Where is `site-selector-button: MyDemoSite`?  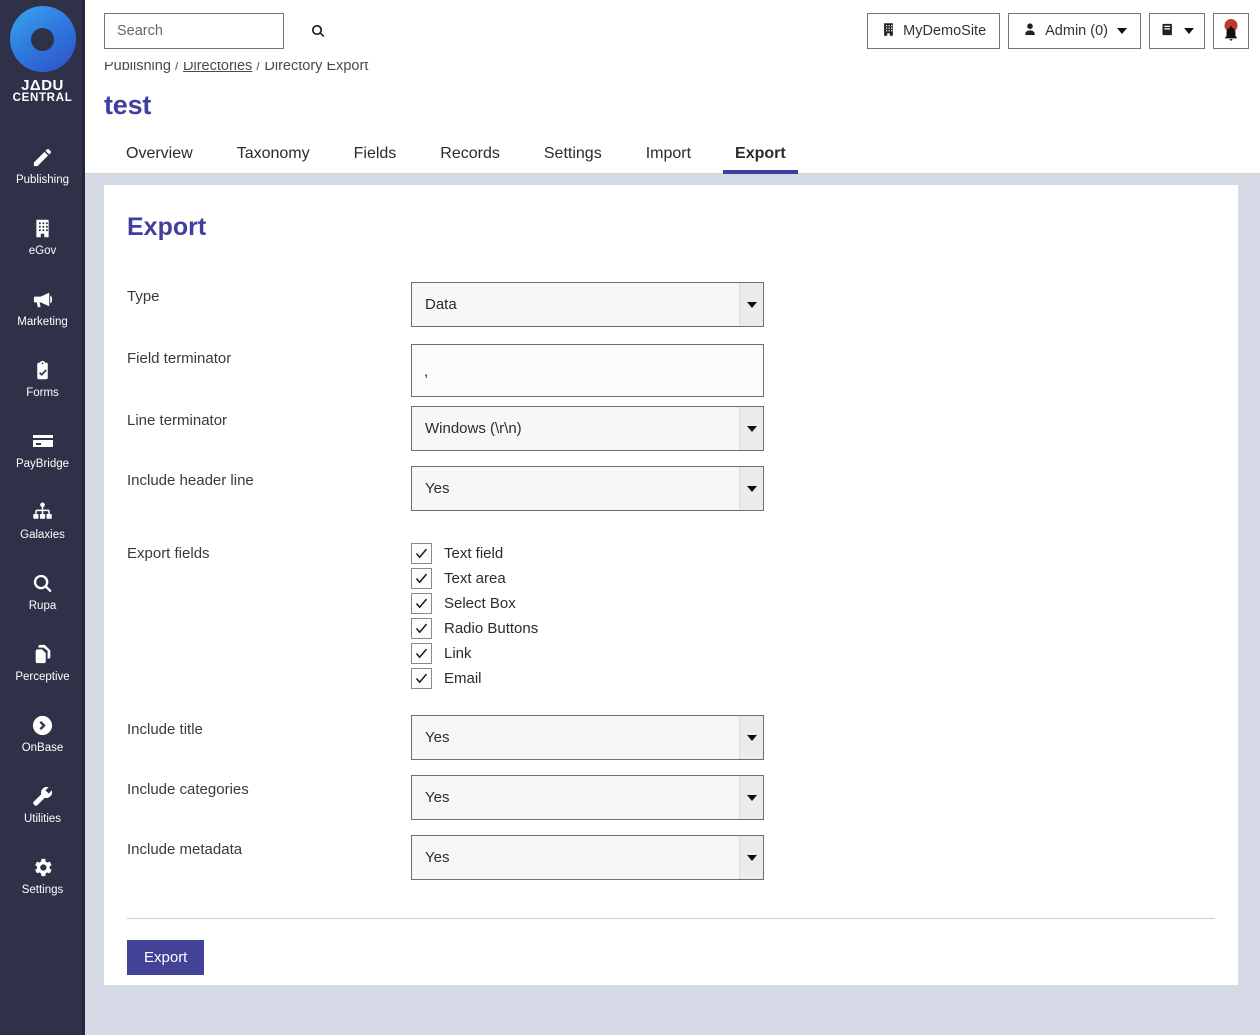 site-selector-button: MyDemoSite is located at coordinates (934, 31).